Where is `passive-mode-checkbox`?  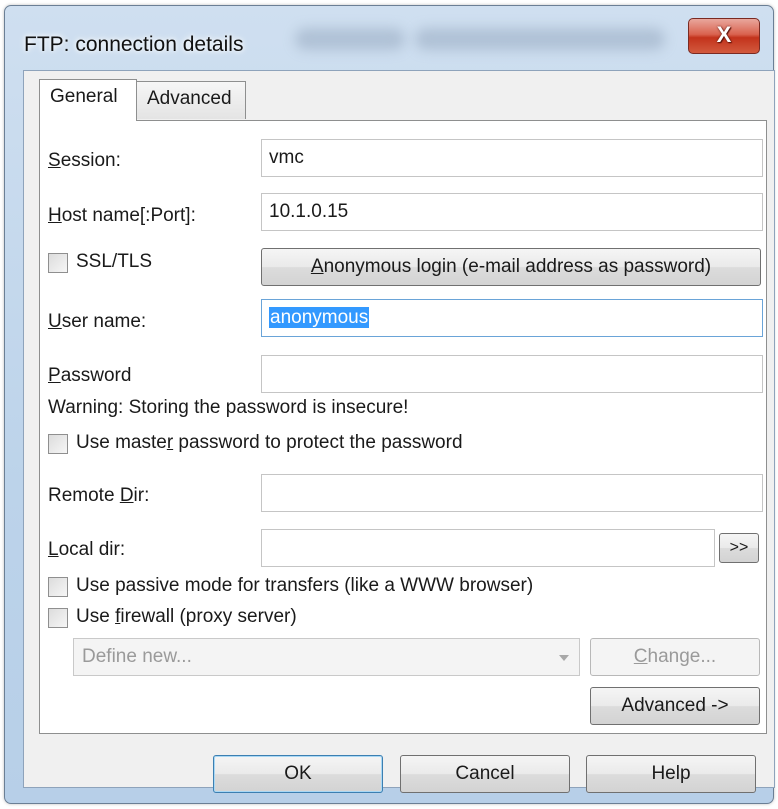 passive-mode-checkbox is located at coordinates (58, 587).